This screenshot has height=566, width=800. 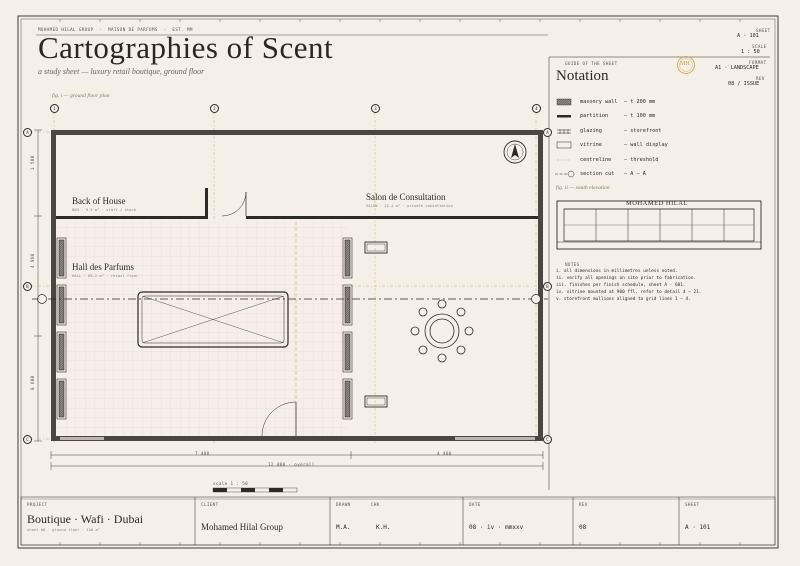 I want to click on grid-bubble-left: C, so click(x=27, y=439).